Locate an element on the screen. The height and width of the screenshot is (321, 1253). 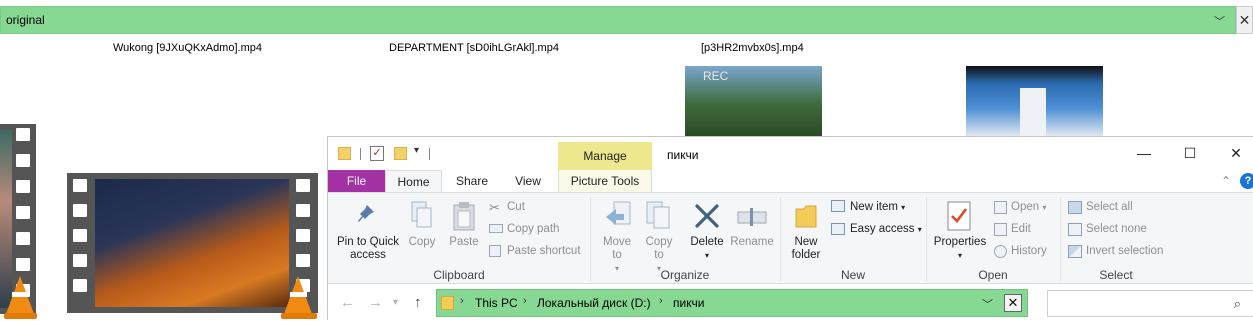
open-label: Open is located at coordinates (1025, 207).